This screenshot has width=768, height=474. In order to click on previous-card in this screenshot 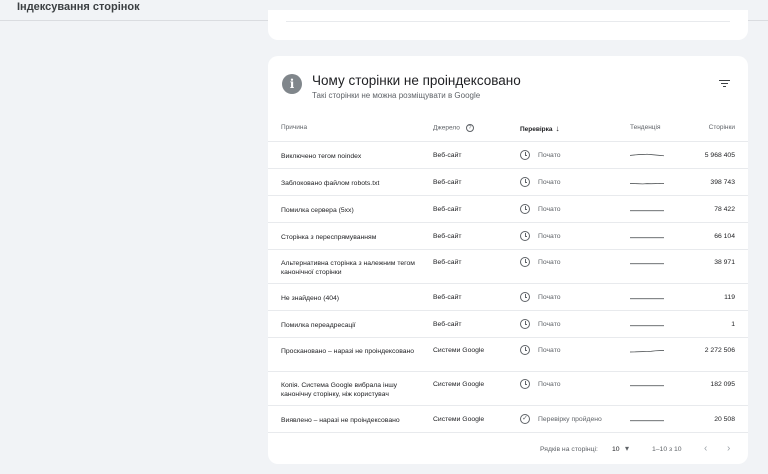, I will do `click(508, 25)`.